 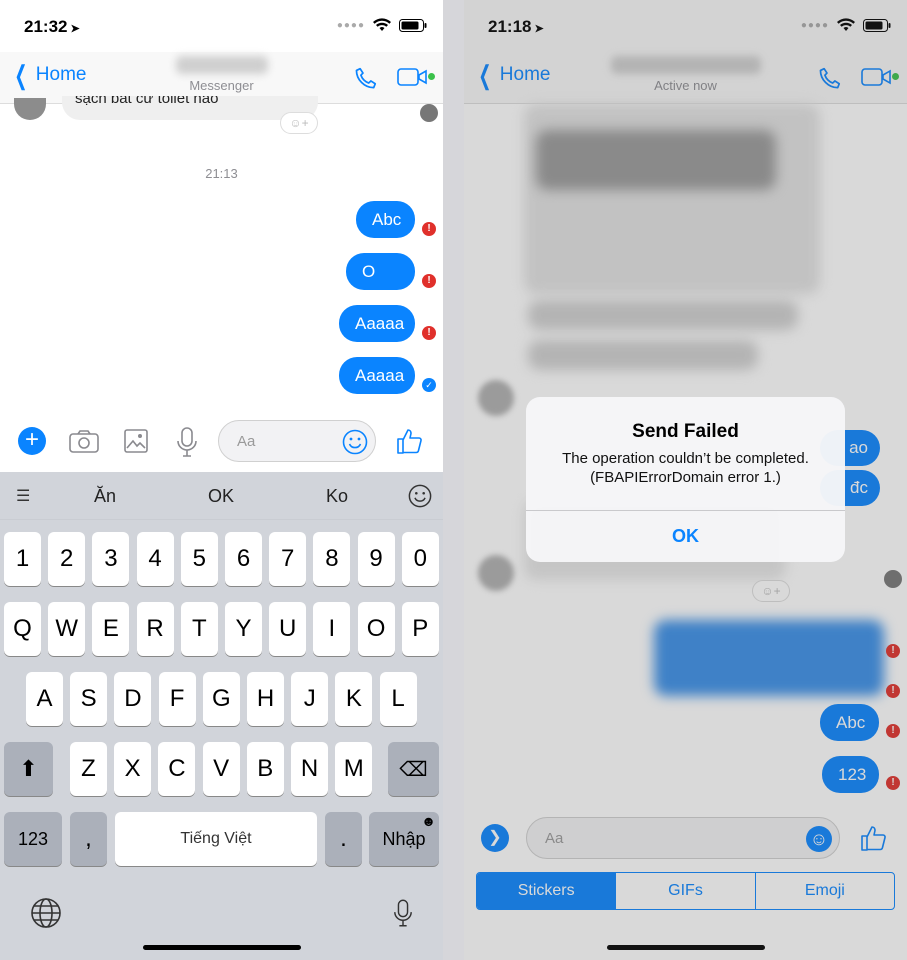 I want to click on key: V, so click(x=221, y=769).